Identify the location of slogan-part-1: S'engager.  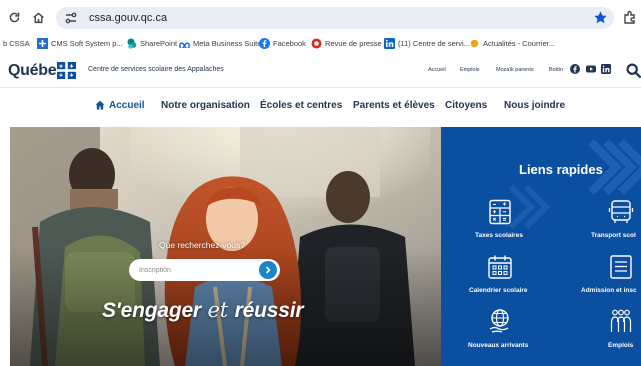
(151, 310).